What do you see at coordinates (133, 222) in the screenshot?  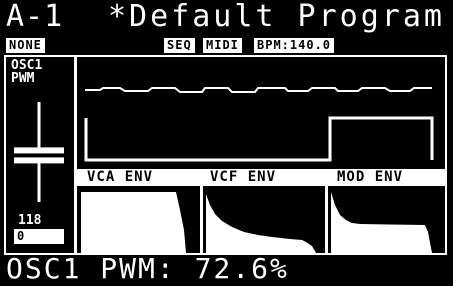 I see `vca-envelope-graph` at bounding box center [133, 222].